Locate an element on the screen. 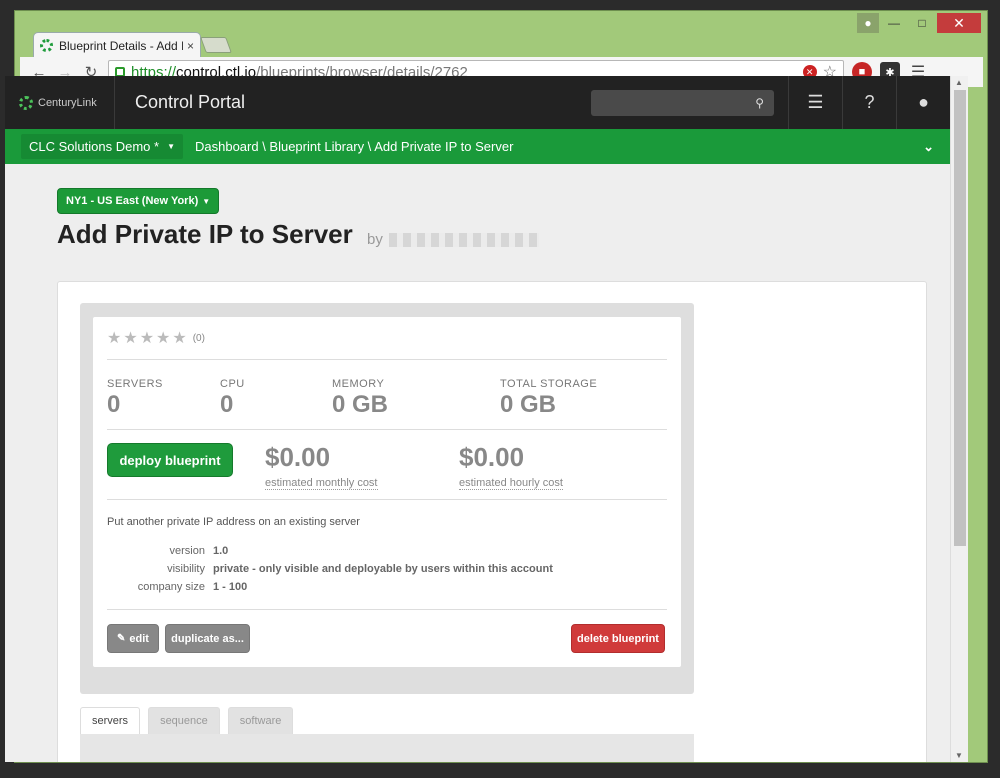  blueprint-actions: ✎ edit duplicate as... delete blueprint is located at coordinates (387, 638).